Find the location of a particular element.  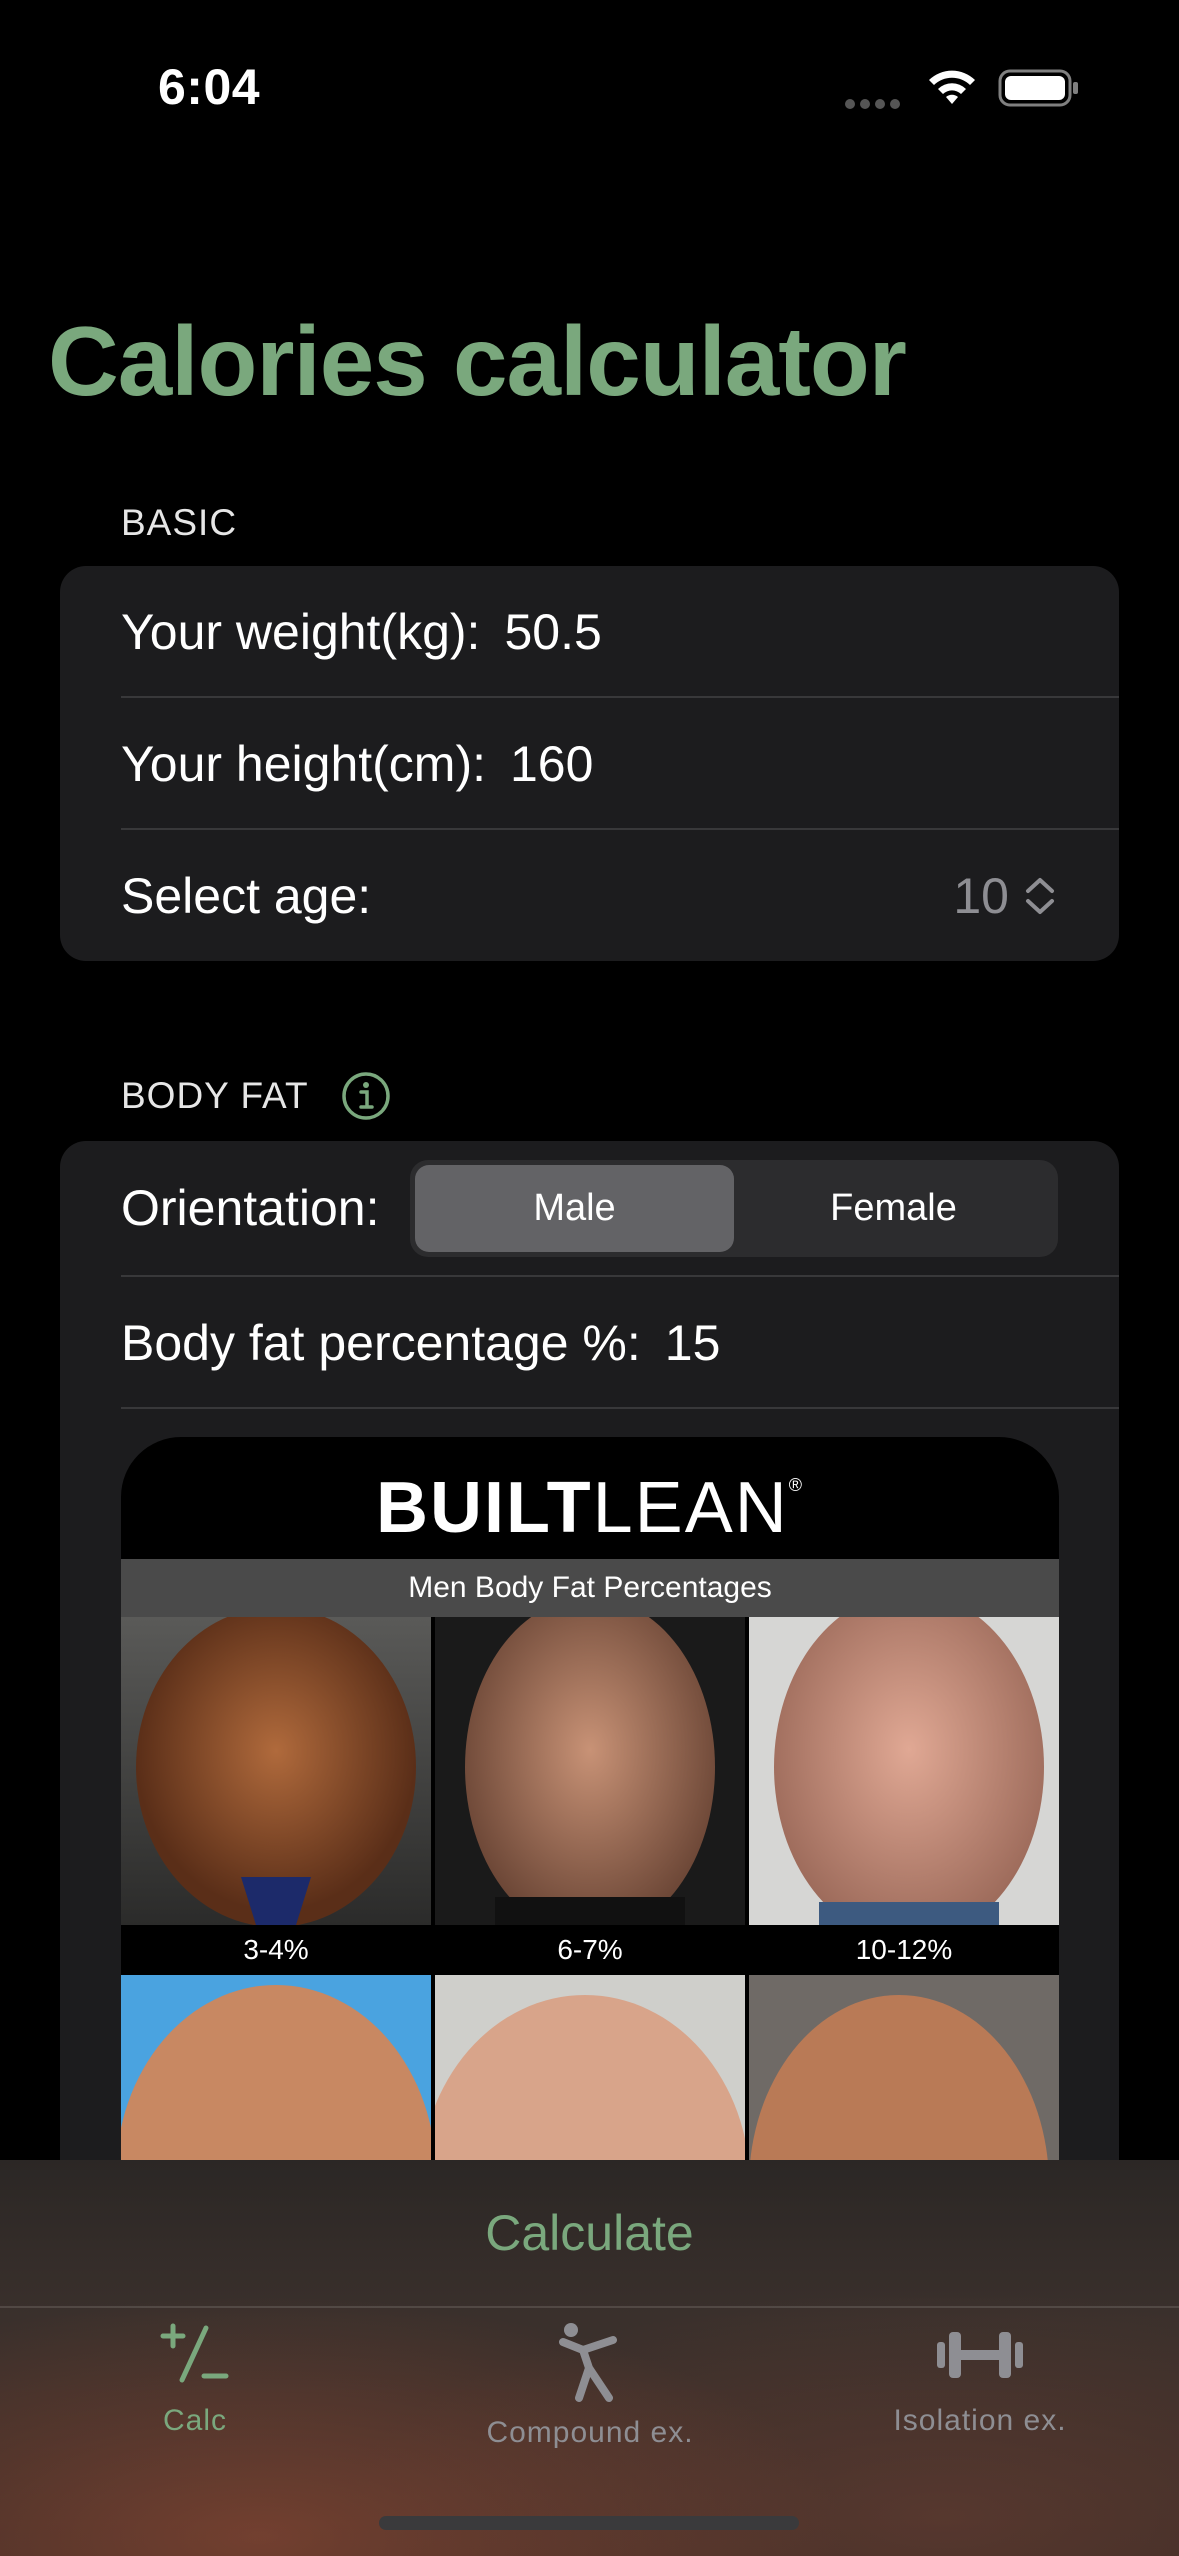

section-header-basic: BASIC is located at coordinates (179, 523).